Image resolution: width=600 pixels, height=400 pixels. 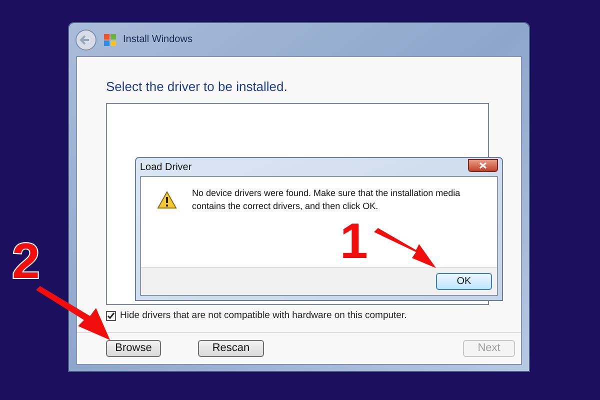 I want to click on close-button, so click(x=483, y=165).